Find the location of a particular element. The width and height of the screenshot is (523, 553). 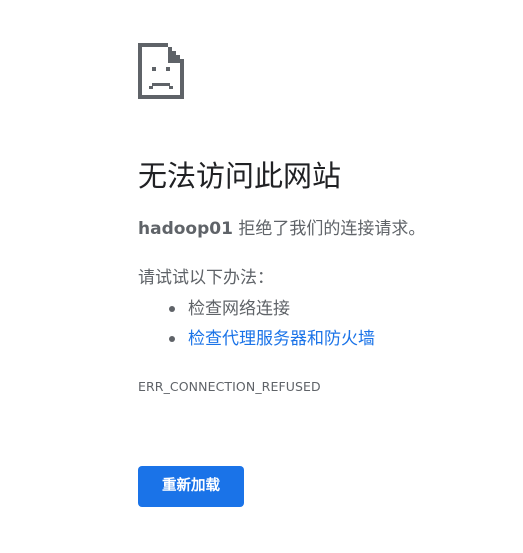

suggestion-check-connection: 检查网络连接 is located at coordinates (239, 309).